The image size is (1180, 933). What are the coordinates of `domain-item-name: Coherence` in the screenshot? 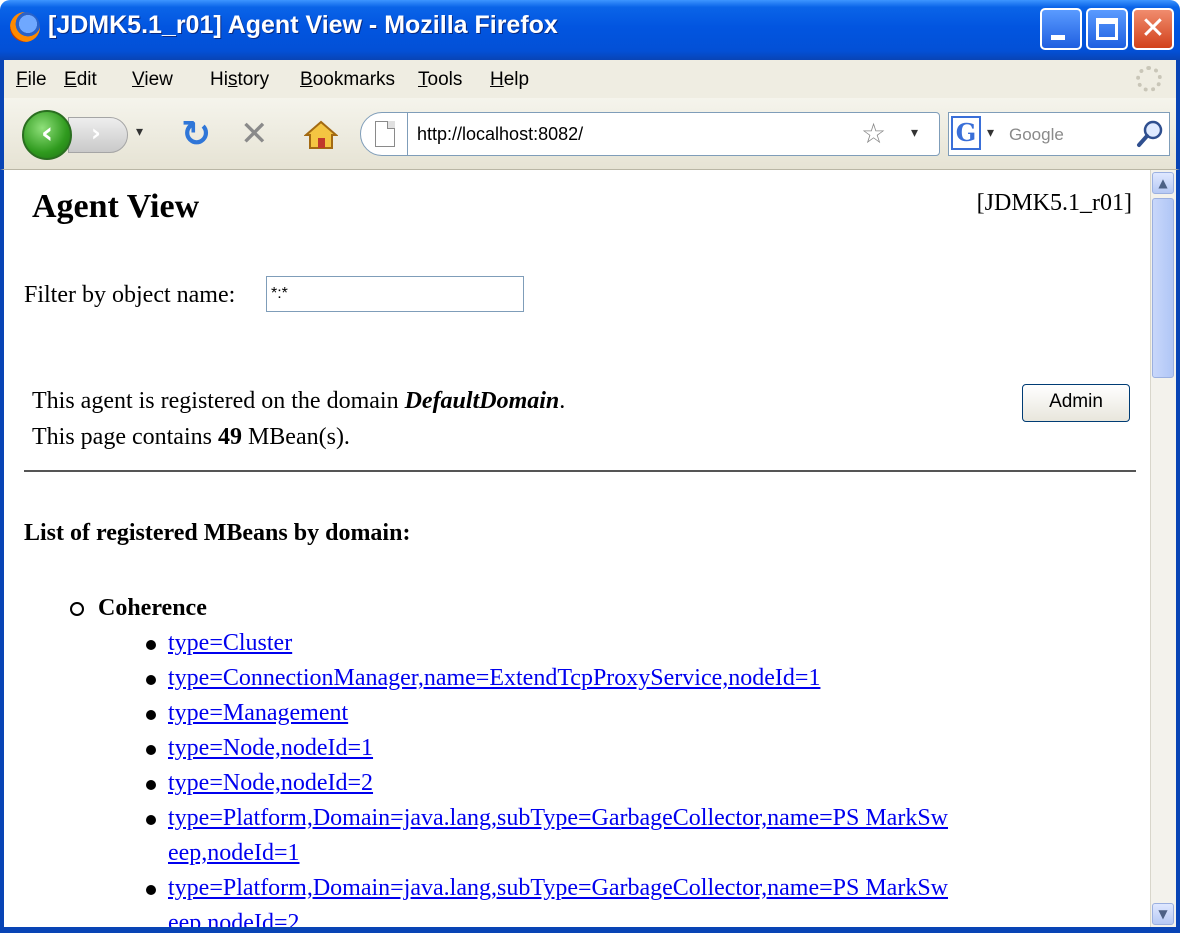 It's located at (152, 608).